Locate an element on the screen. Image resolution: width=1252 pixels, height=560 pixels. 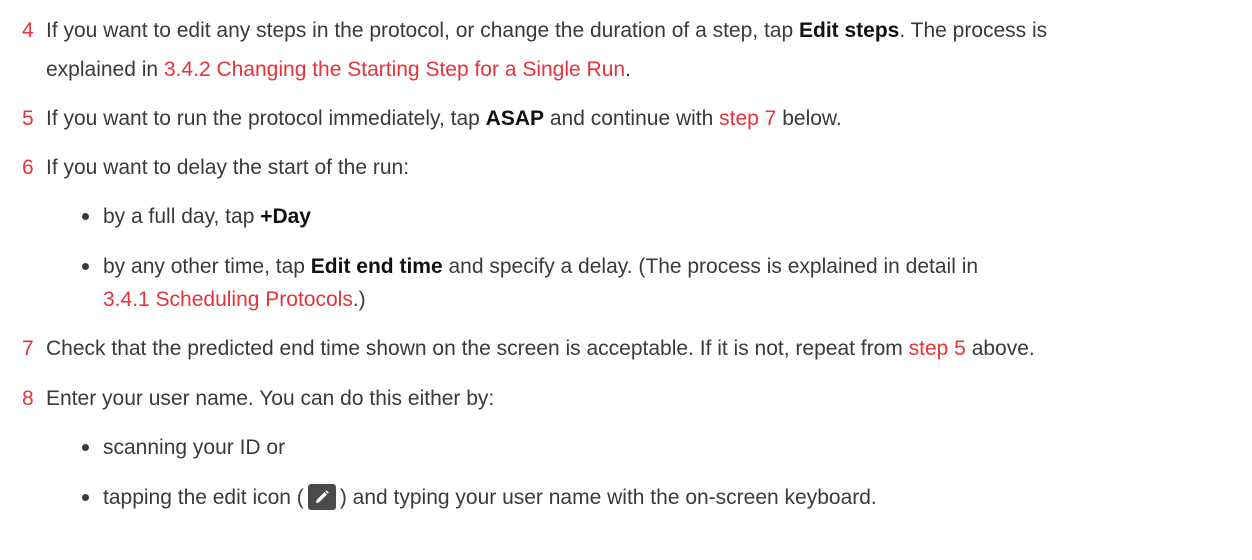
ui-term-asap: ASAP is located at coordinates (515, 118).